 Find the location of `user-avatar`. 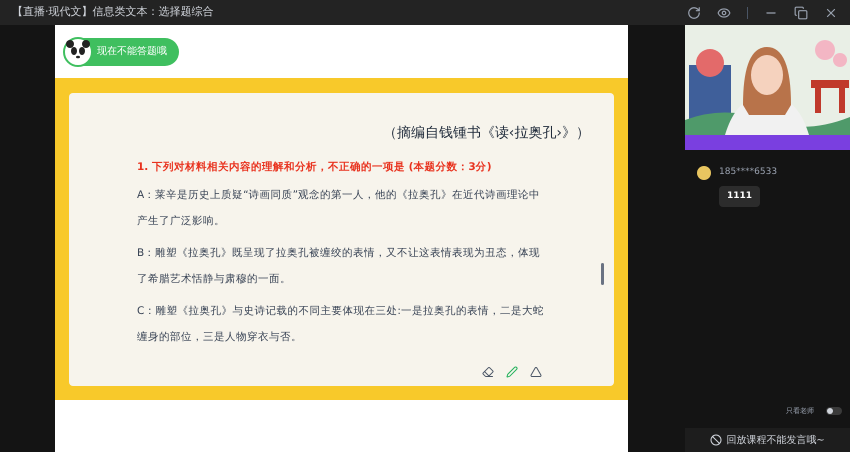

user-avatar is located at coordinates (704, 173).